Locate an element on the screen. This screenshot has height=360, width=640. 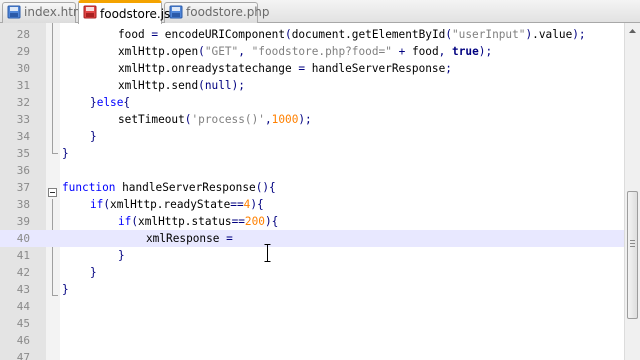
tab-index-html: index.html is located at coordinates (45, 12).